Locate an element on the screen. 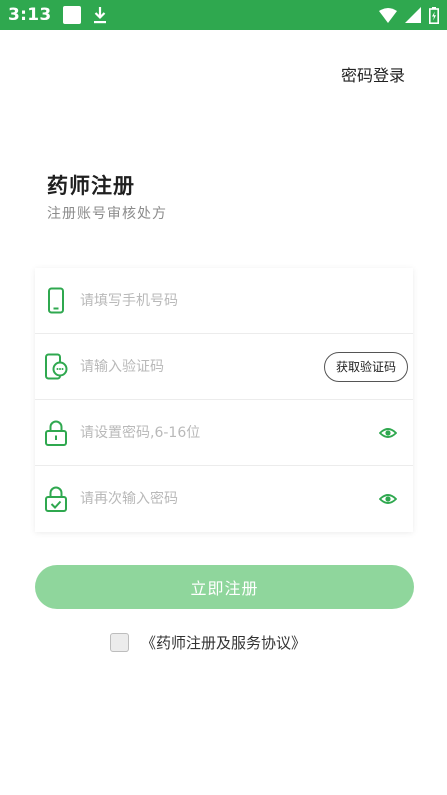  password-login-link: 密码登录 is located at coordinates (373, 74).